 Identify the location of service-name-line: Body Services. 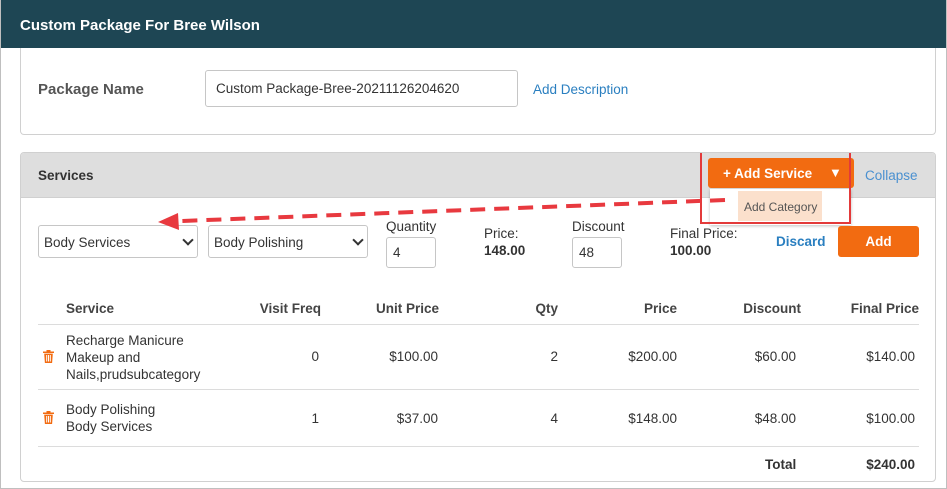
(109, 426).